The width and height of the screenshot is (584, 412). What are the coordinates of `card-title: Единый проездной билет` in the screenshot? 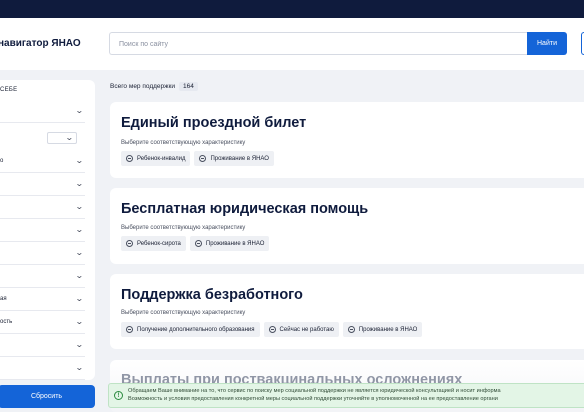 It's located at (213, 123).